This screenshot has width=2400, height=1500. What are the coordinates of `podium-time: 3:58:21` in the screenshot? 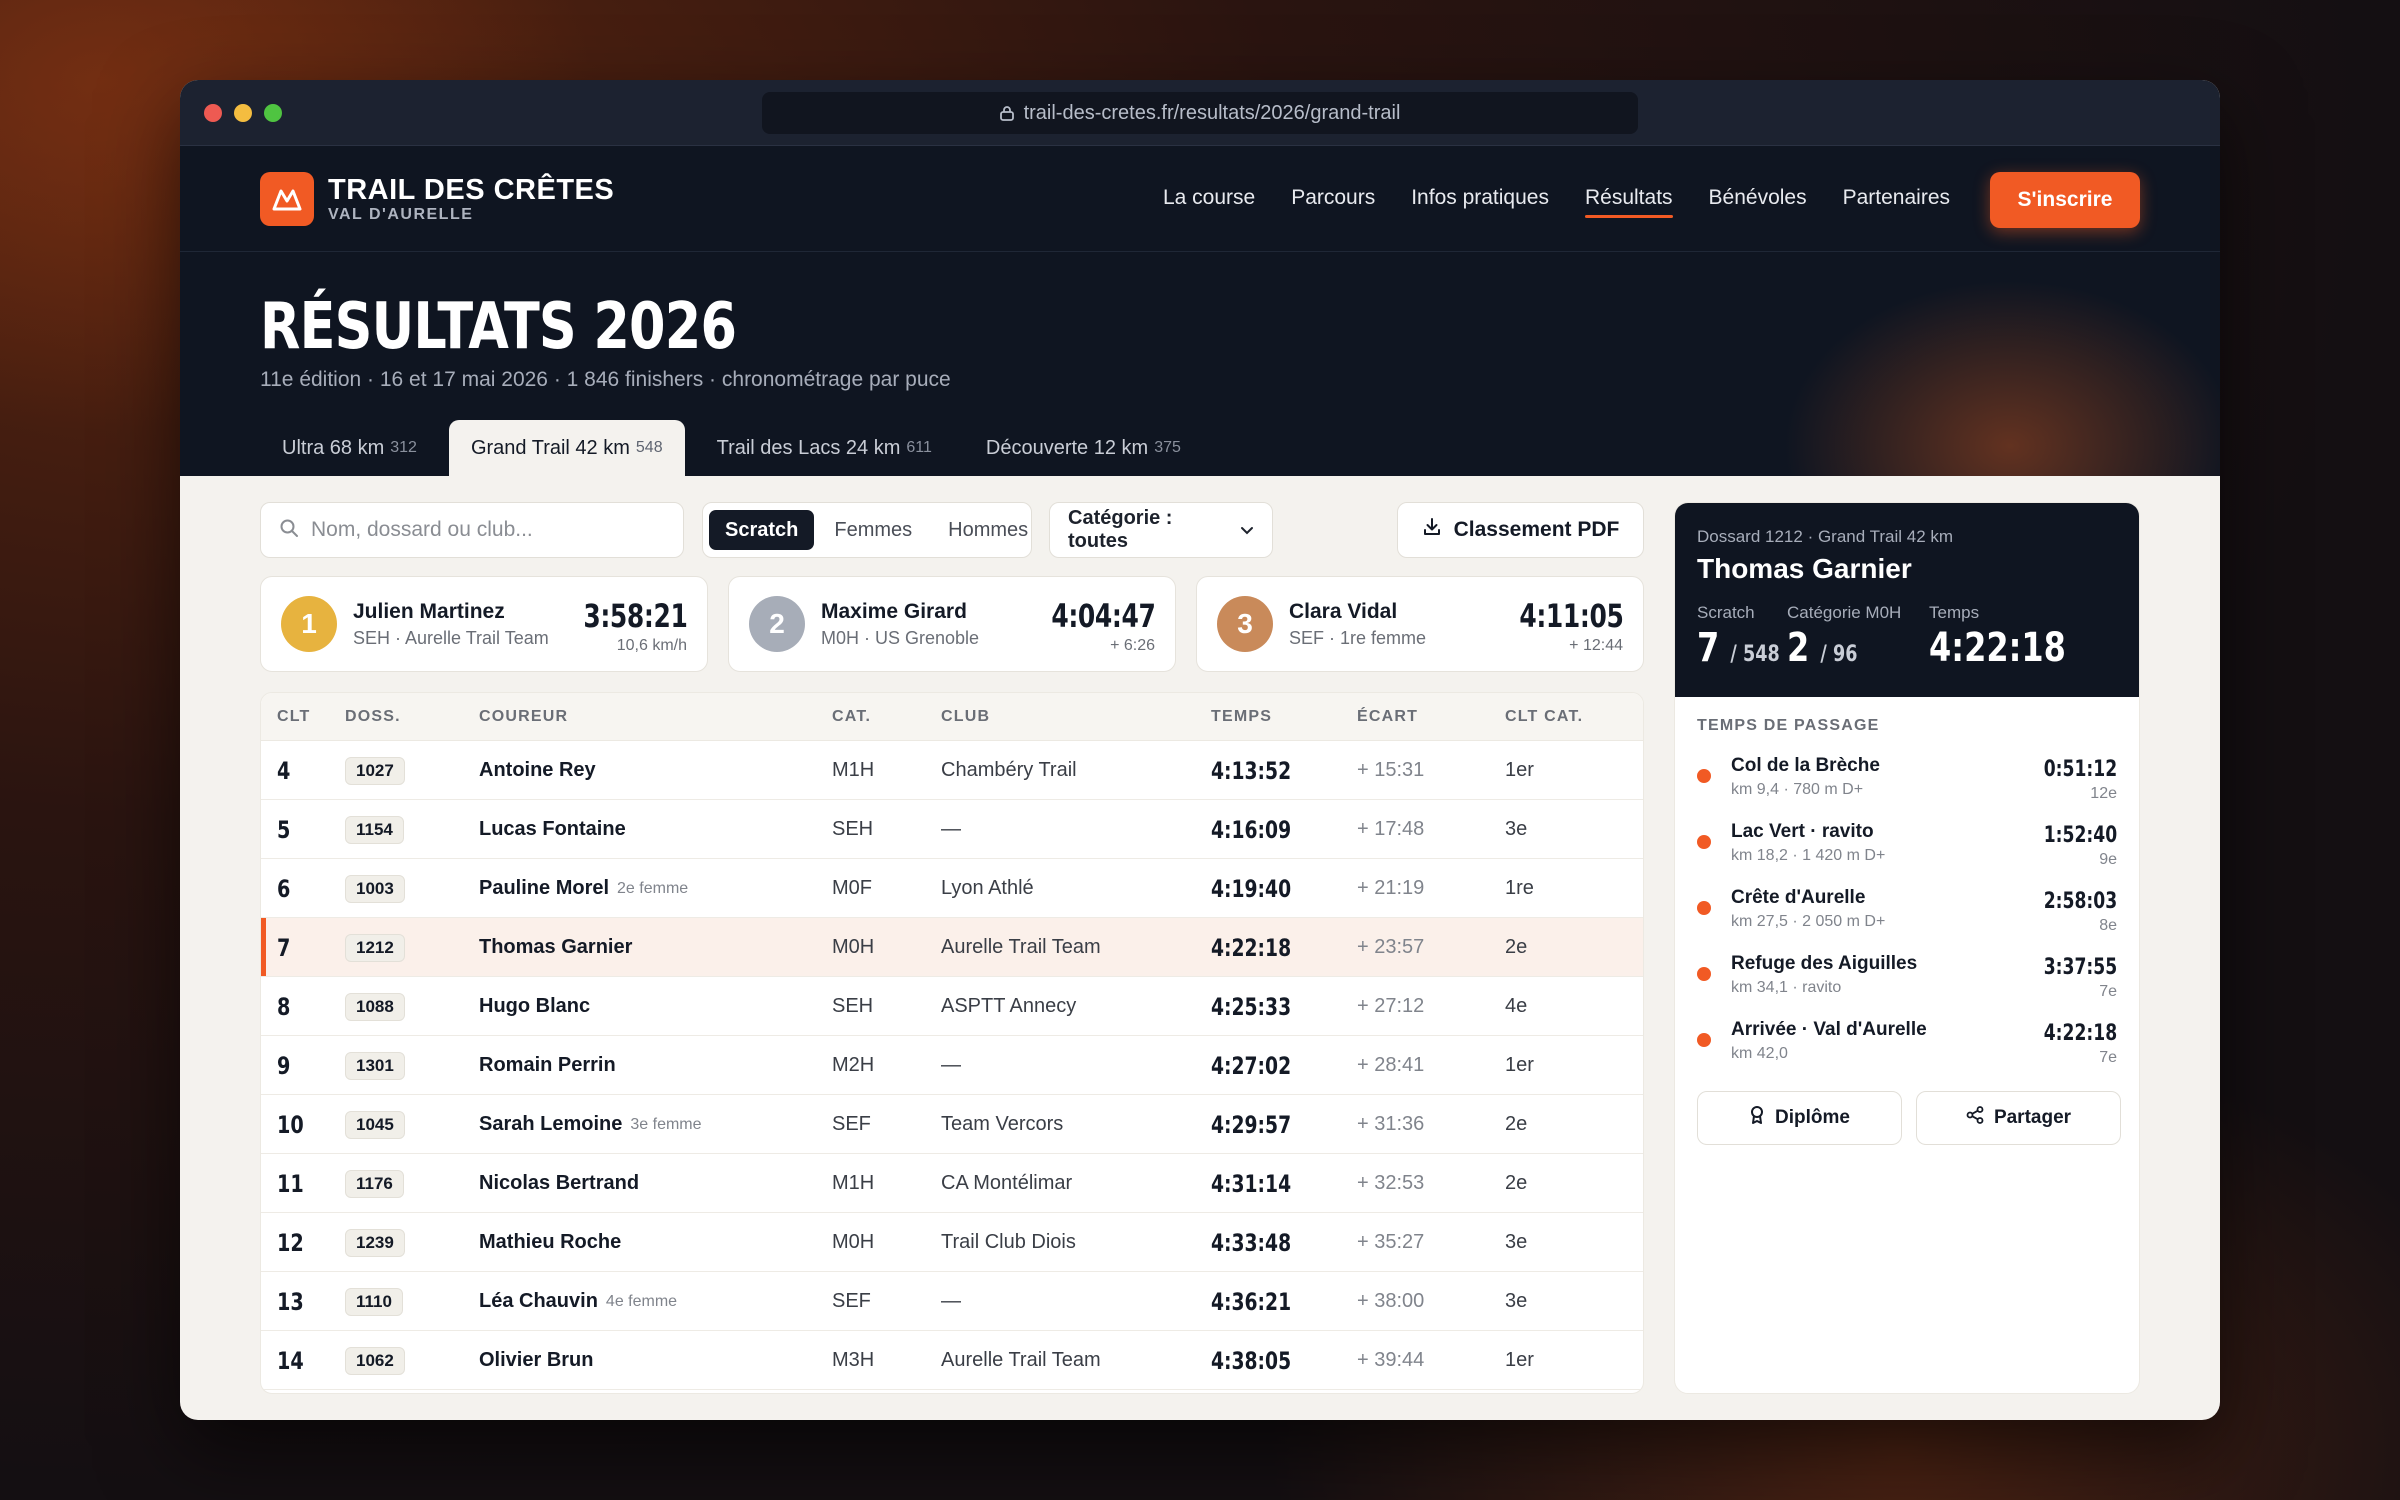 It's located at (634, 616).